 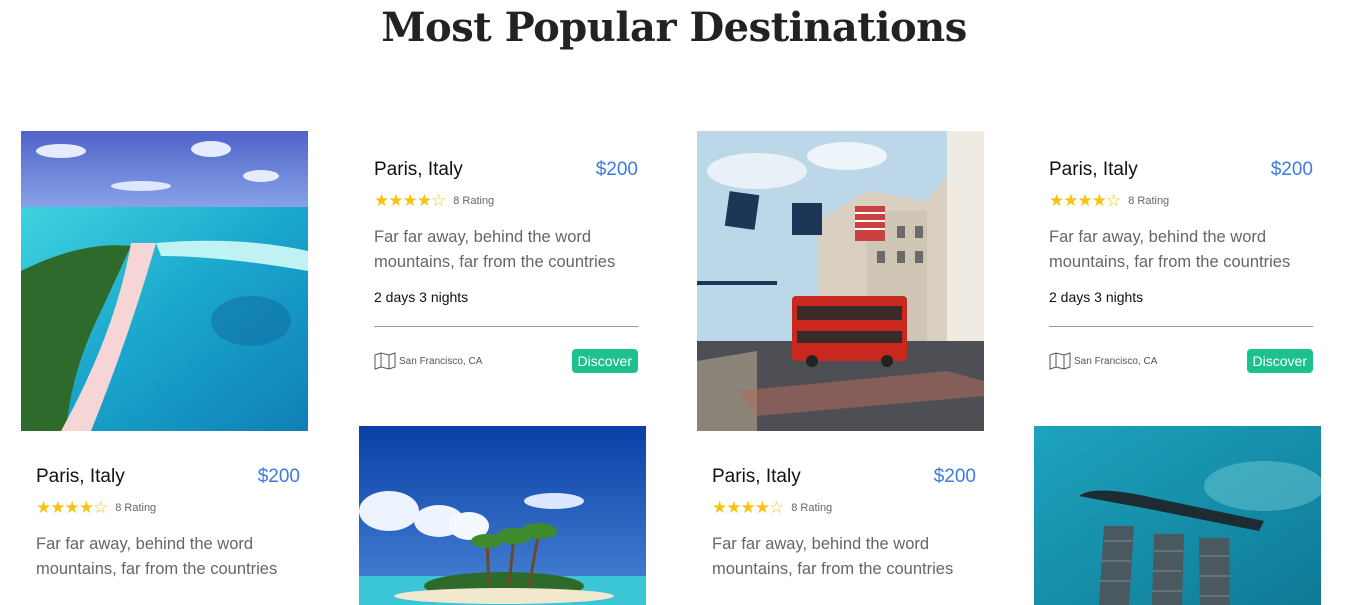 I want to click on section-title: Most Popular Destinations, so click(x=674, y=27).